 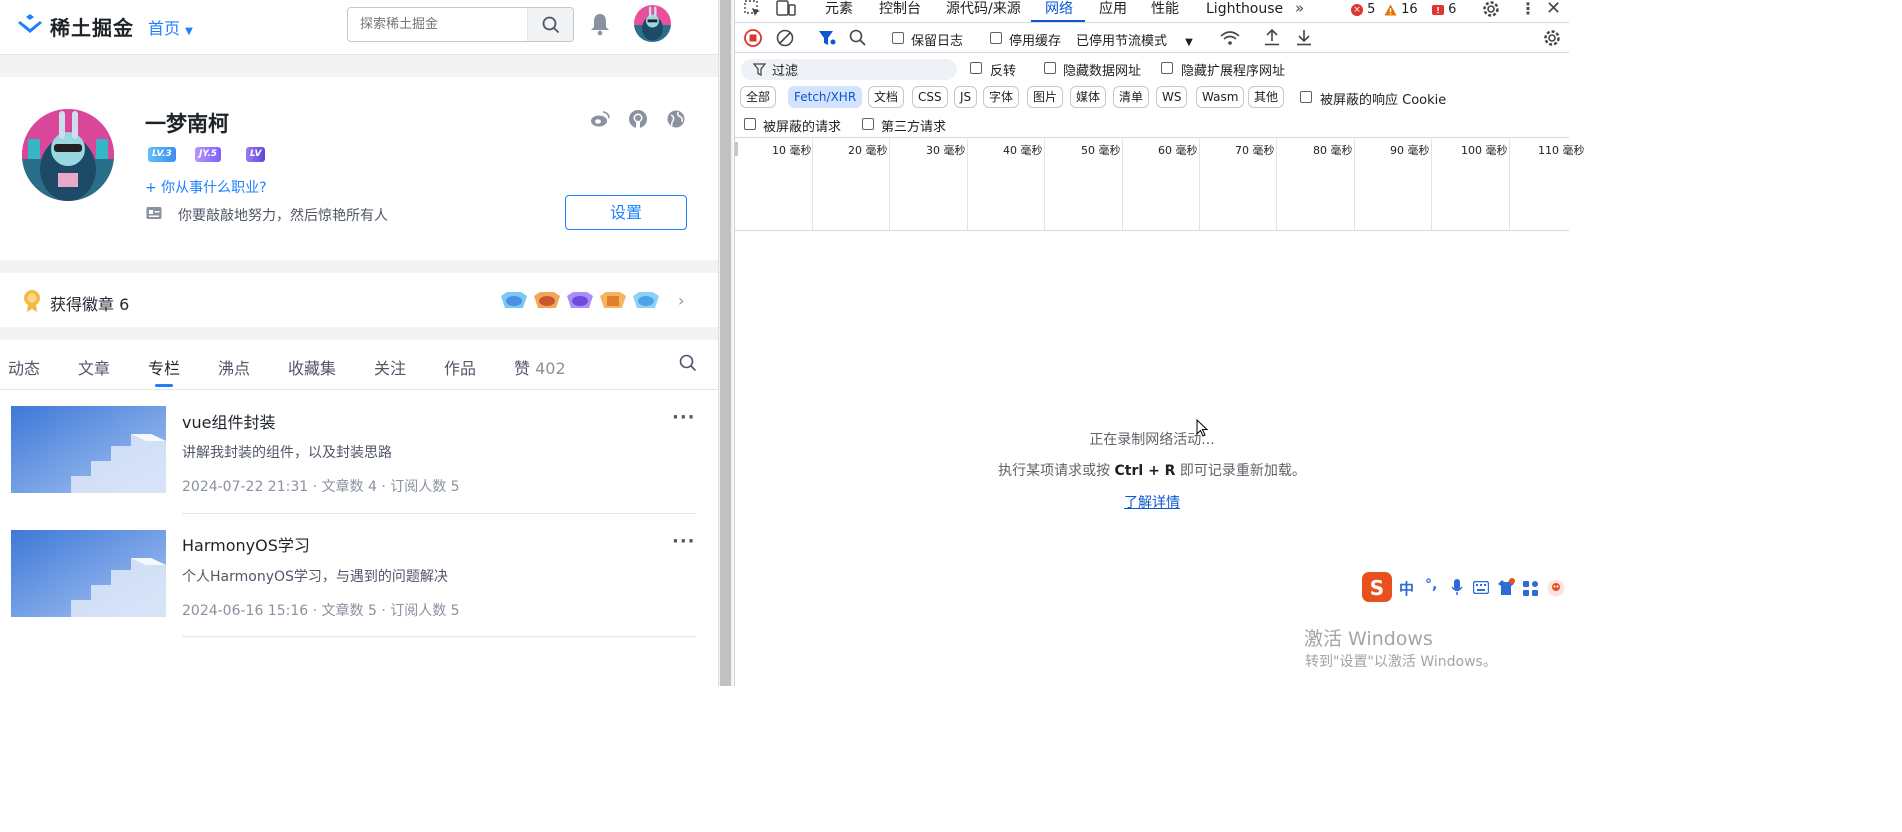 I want to click on sogou-logo-icon: S, so click(x=1377, y=589).